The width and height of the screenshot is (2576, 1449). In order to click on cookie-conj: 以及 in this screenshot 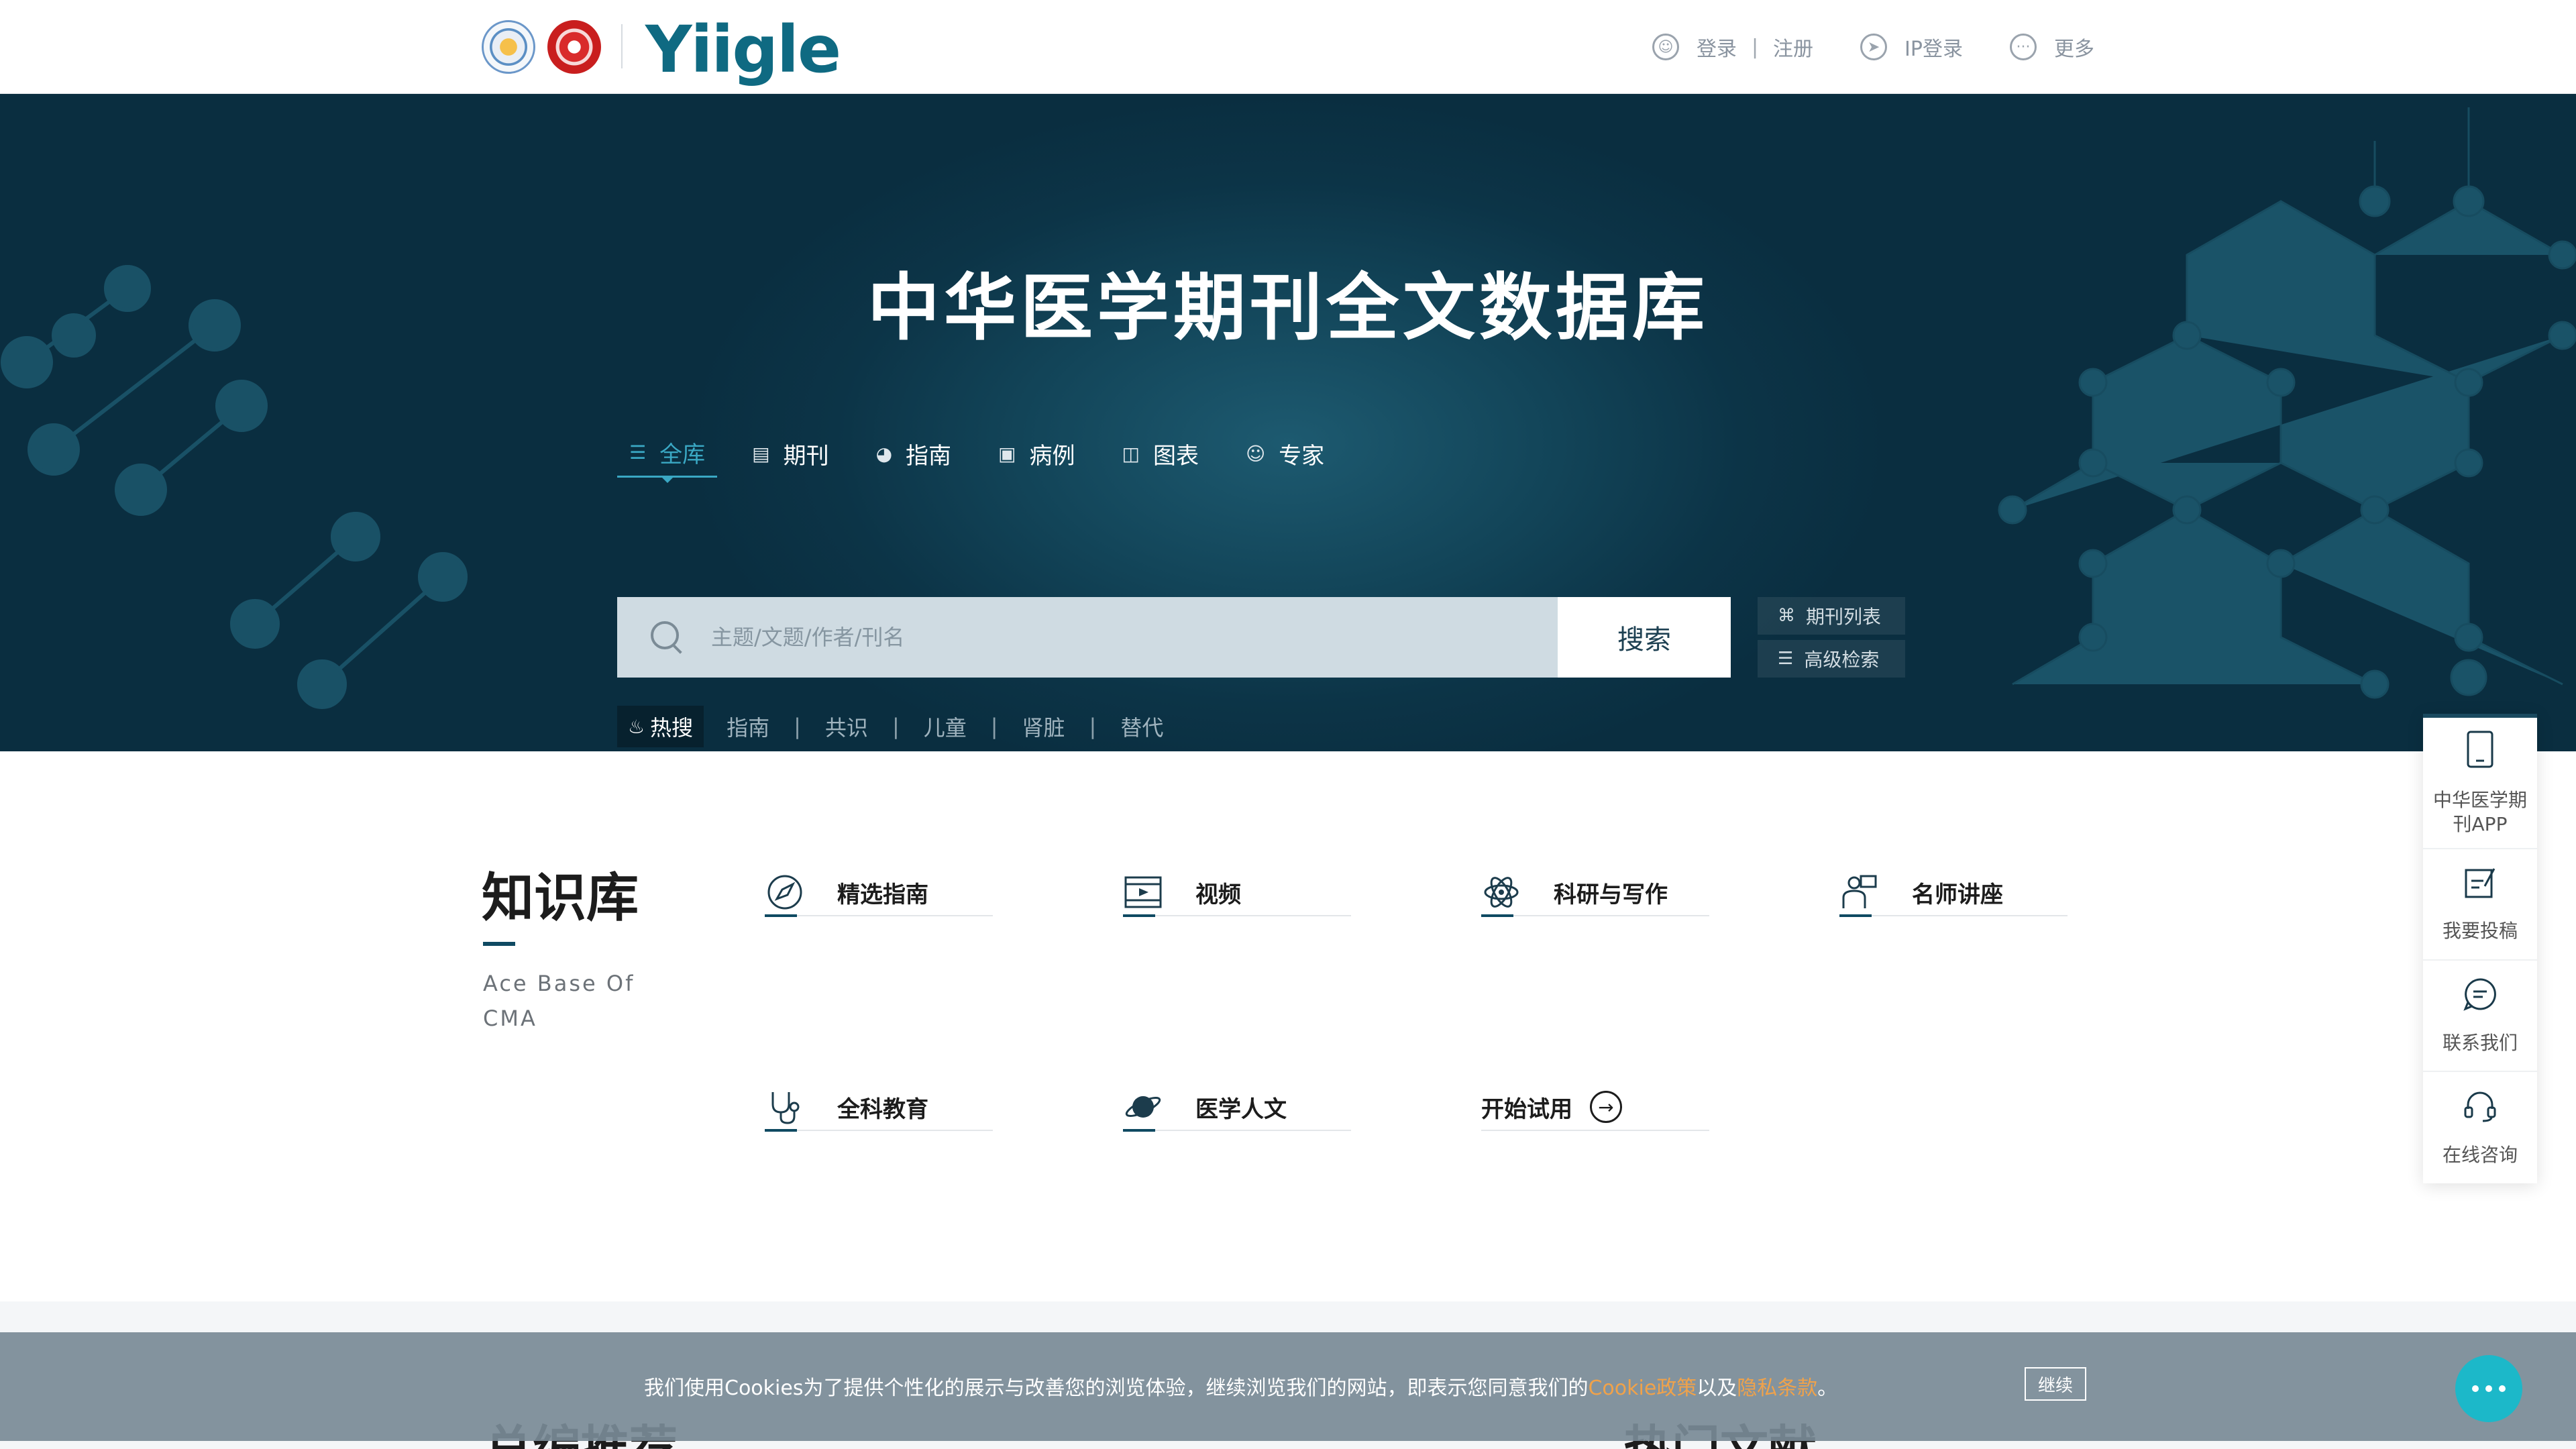, I will do `click(1717, 1388)`.